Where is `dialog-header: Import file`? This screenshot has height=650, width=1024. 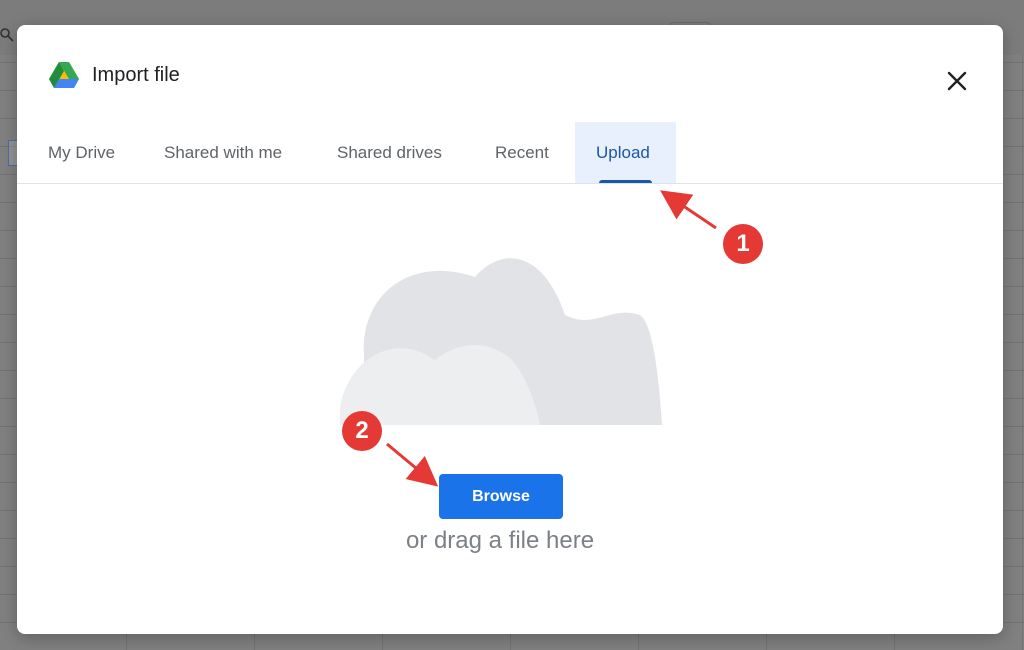
dialog-header: Import file is located at coordinates (114, 75).